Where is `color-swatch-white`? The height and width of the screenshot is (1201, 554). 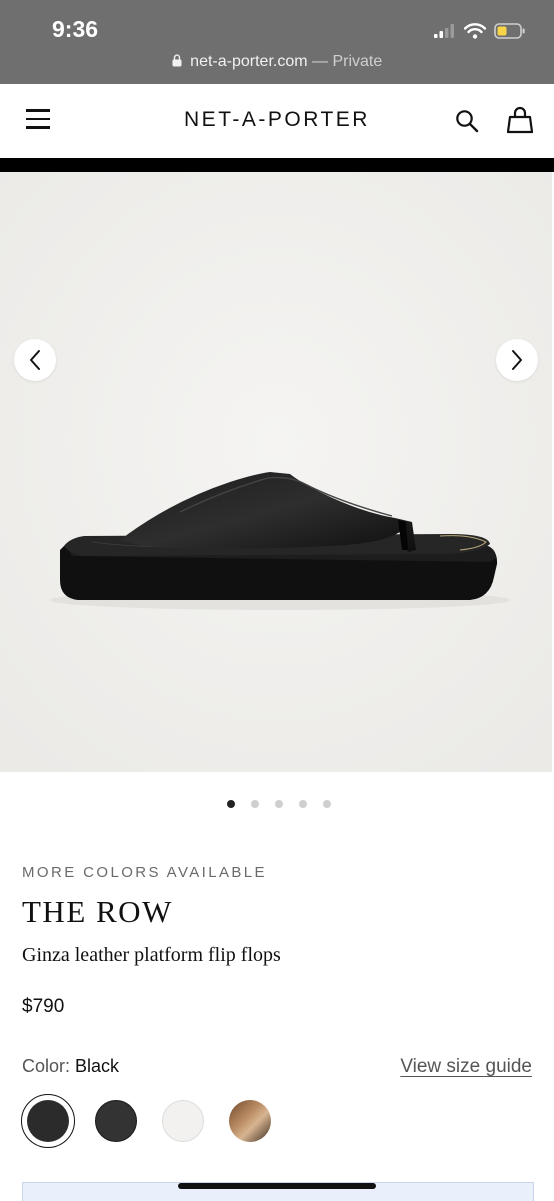
color-swatch-white is located at coordinates (183, 1121).